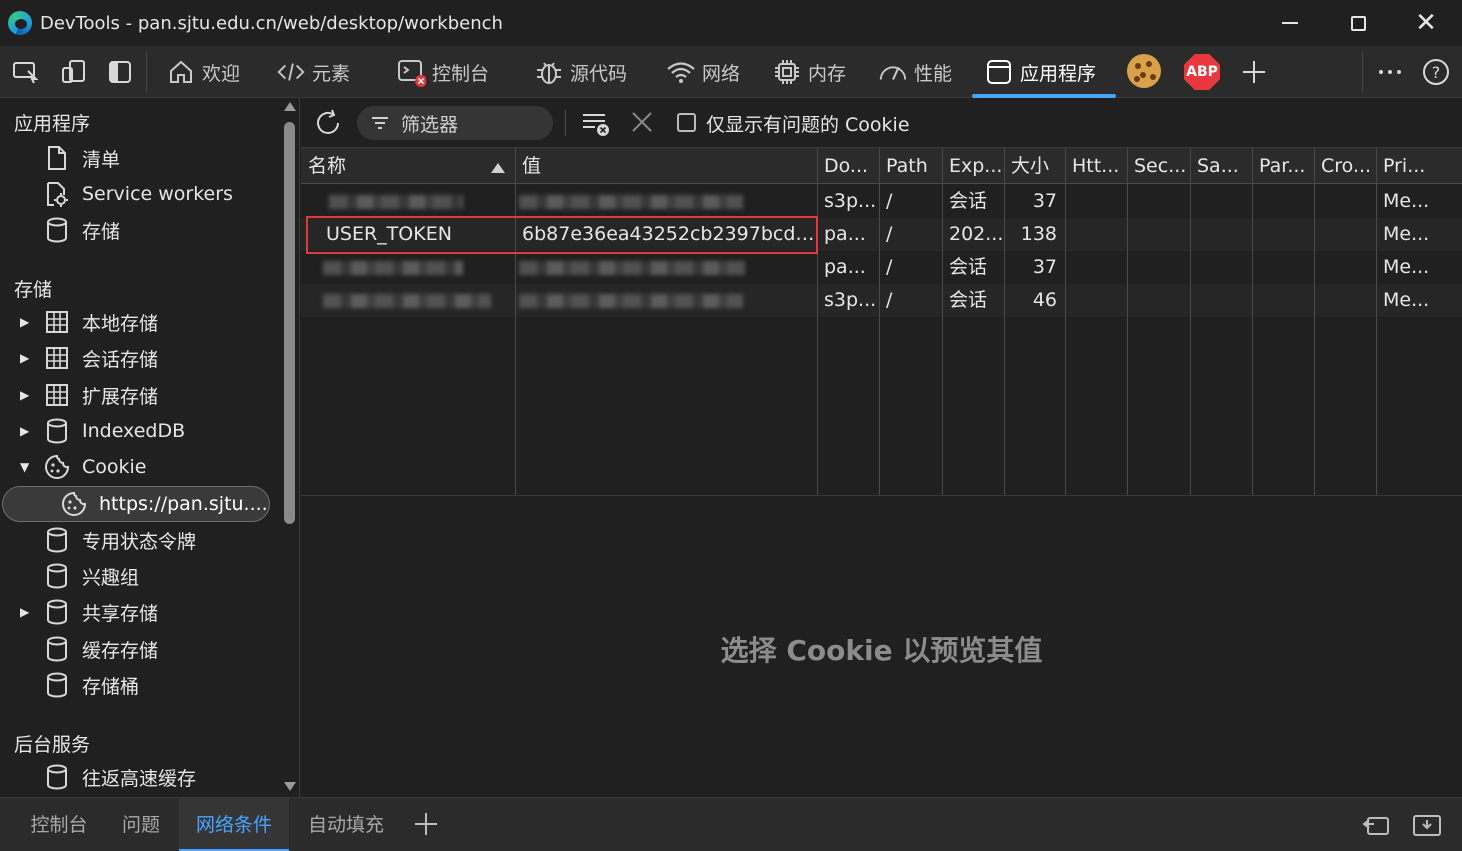 This screenshot has width=1462, height=851. Describe the element at coordinates (631, 202) in the screenshot. I see `redacted-value` at that location.